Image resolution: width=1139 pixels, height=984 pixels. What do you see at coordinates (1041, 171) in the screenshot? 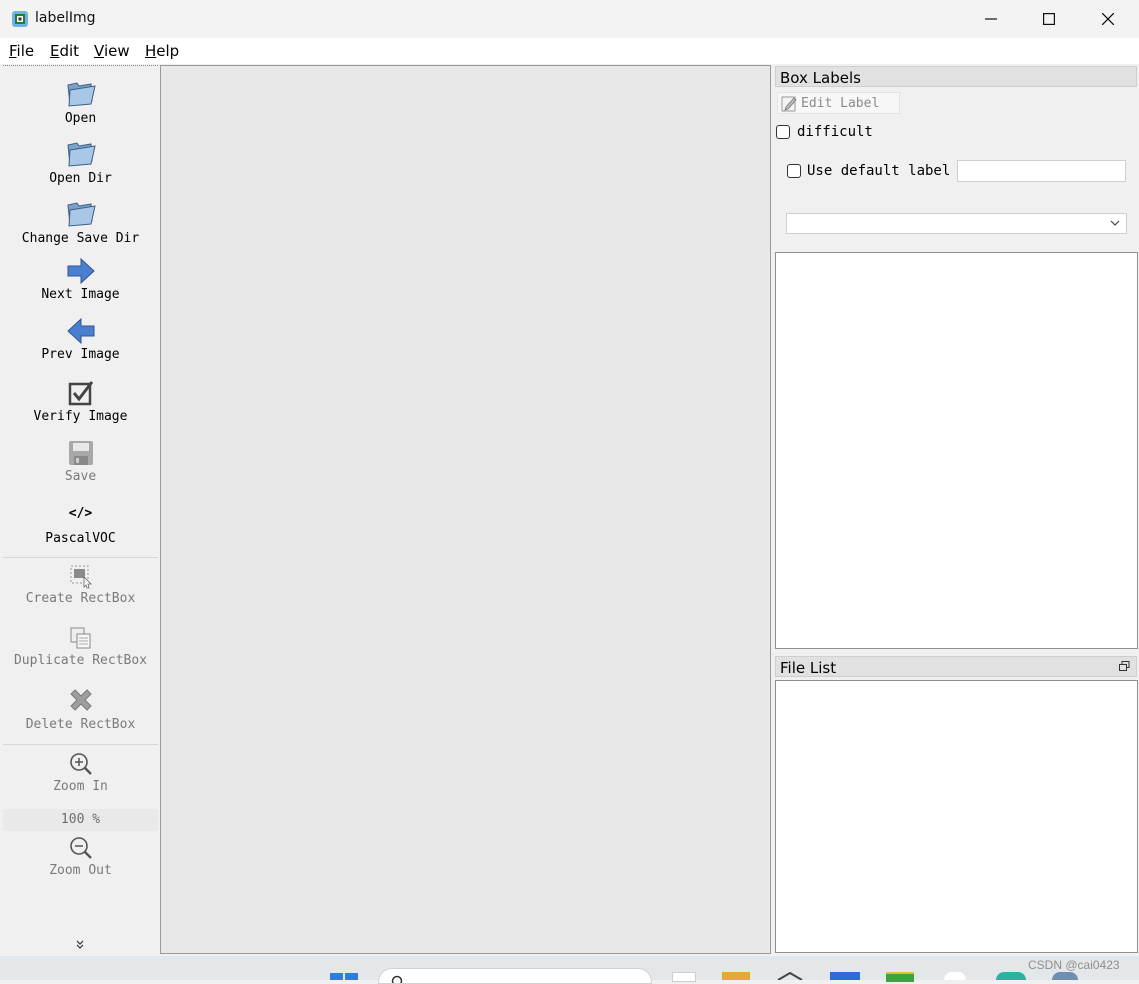
I see `default-label-input` at bounding box center [1041, 171].